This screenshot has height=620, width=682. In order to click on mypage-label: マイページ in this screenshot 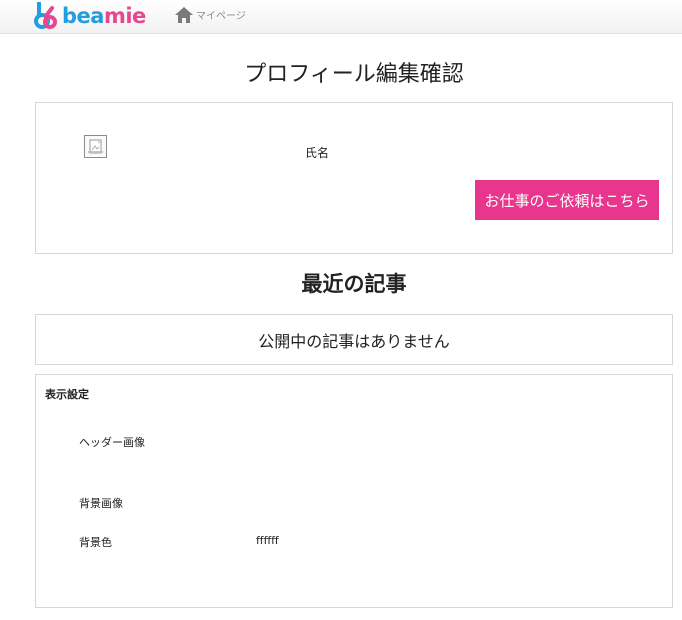, I will do `click(221, 16)`.